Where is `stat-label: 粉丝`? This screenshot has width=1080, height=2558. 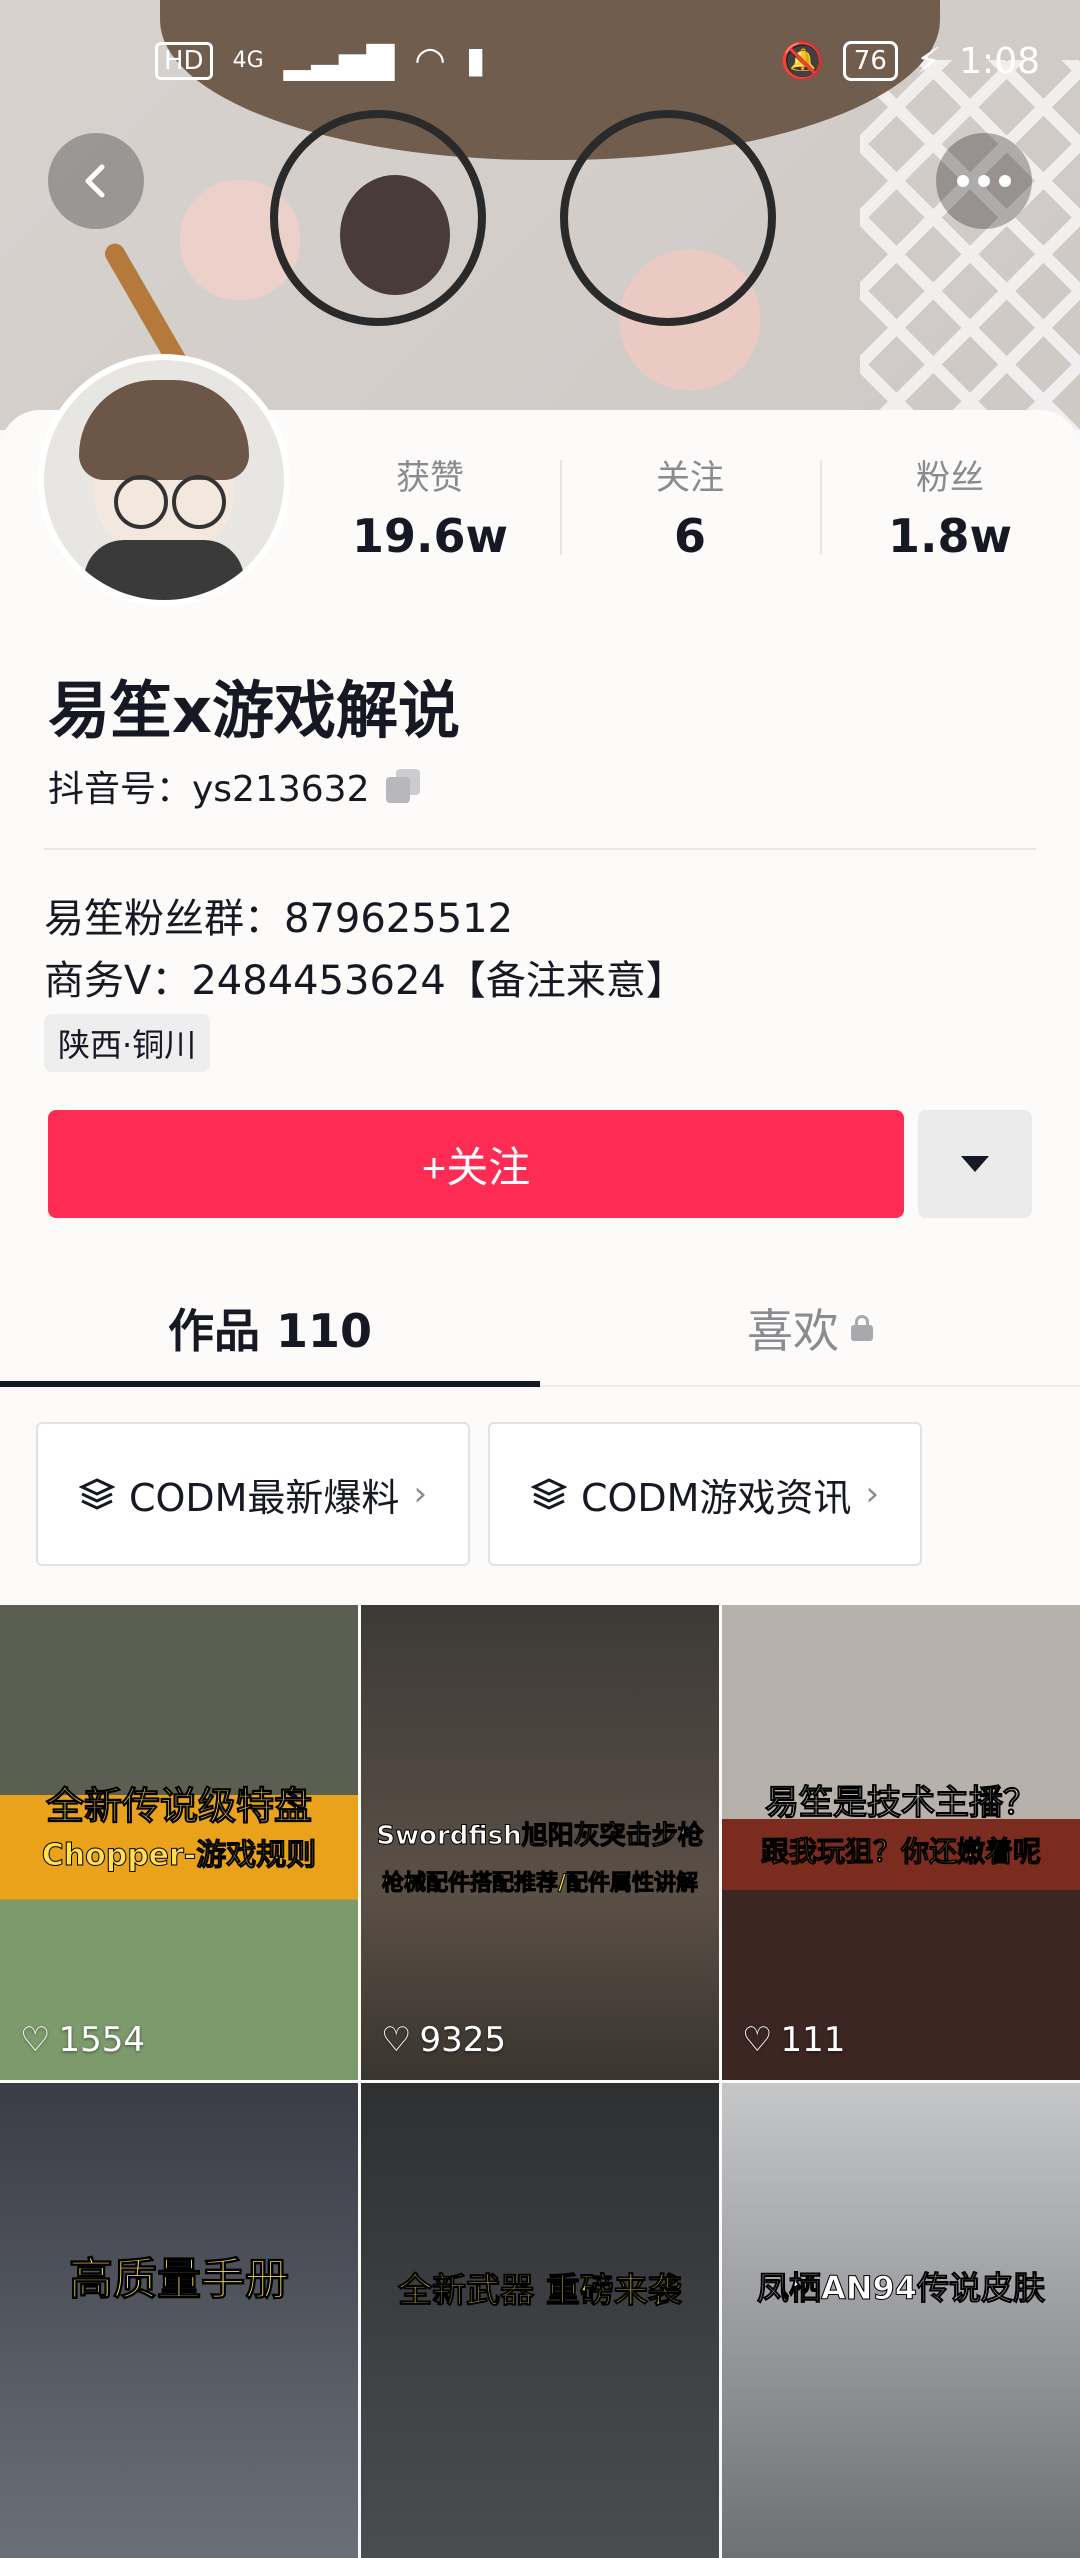 stat-label: 粉丝 is located at coordinates (950, 478).